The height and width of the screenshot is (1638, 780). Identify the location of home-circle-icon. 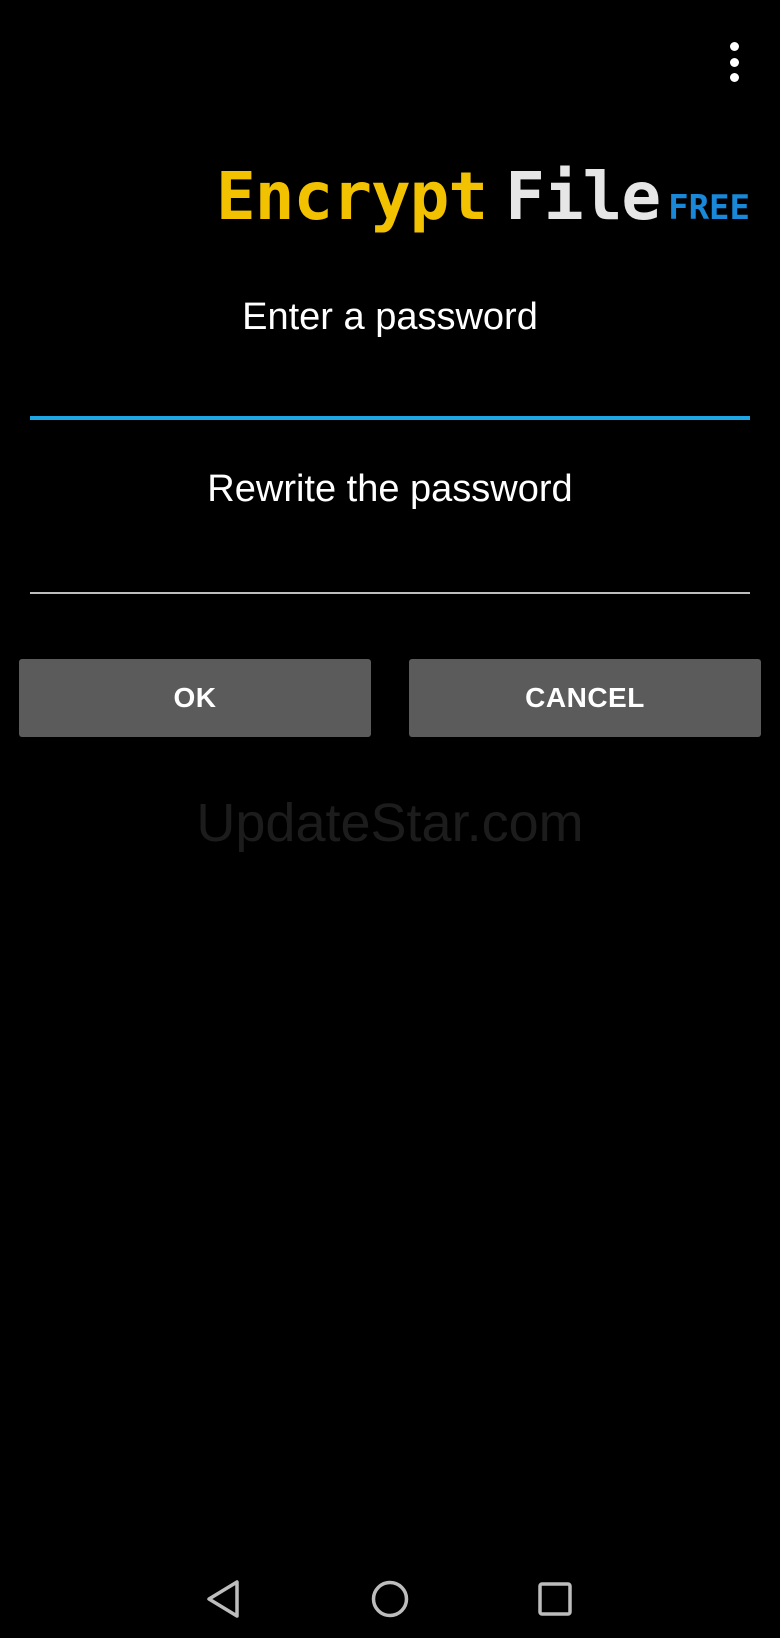
(390, 1599).